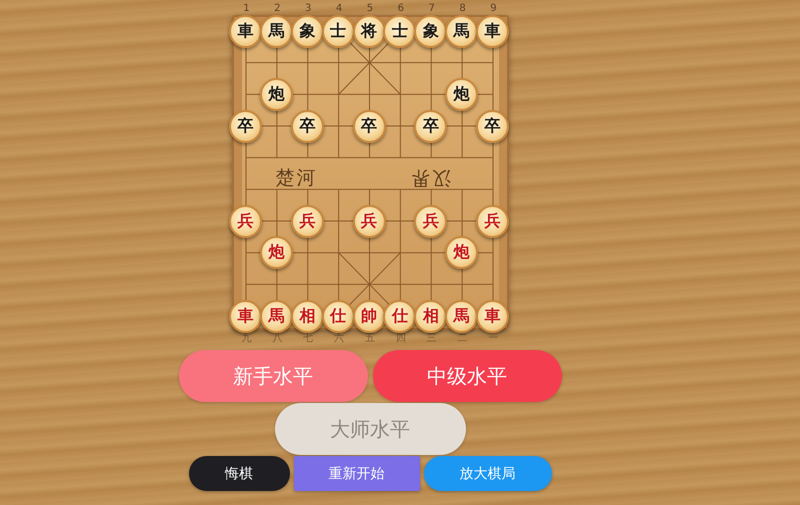  Describe the element at coordinates (239, 473) in the screenshot. I see `action-button: 悔棋` at that location.